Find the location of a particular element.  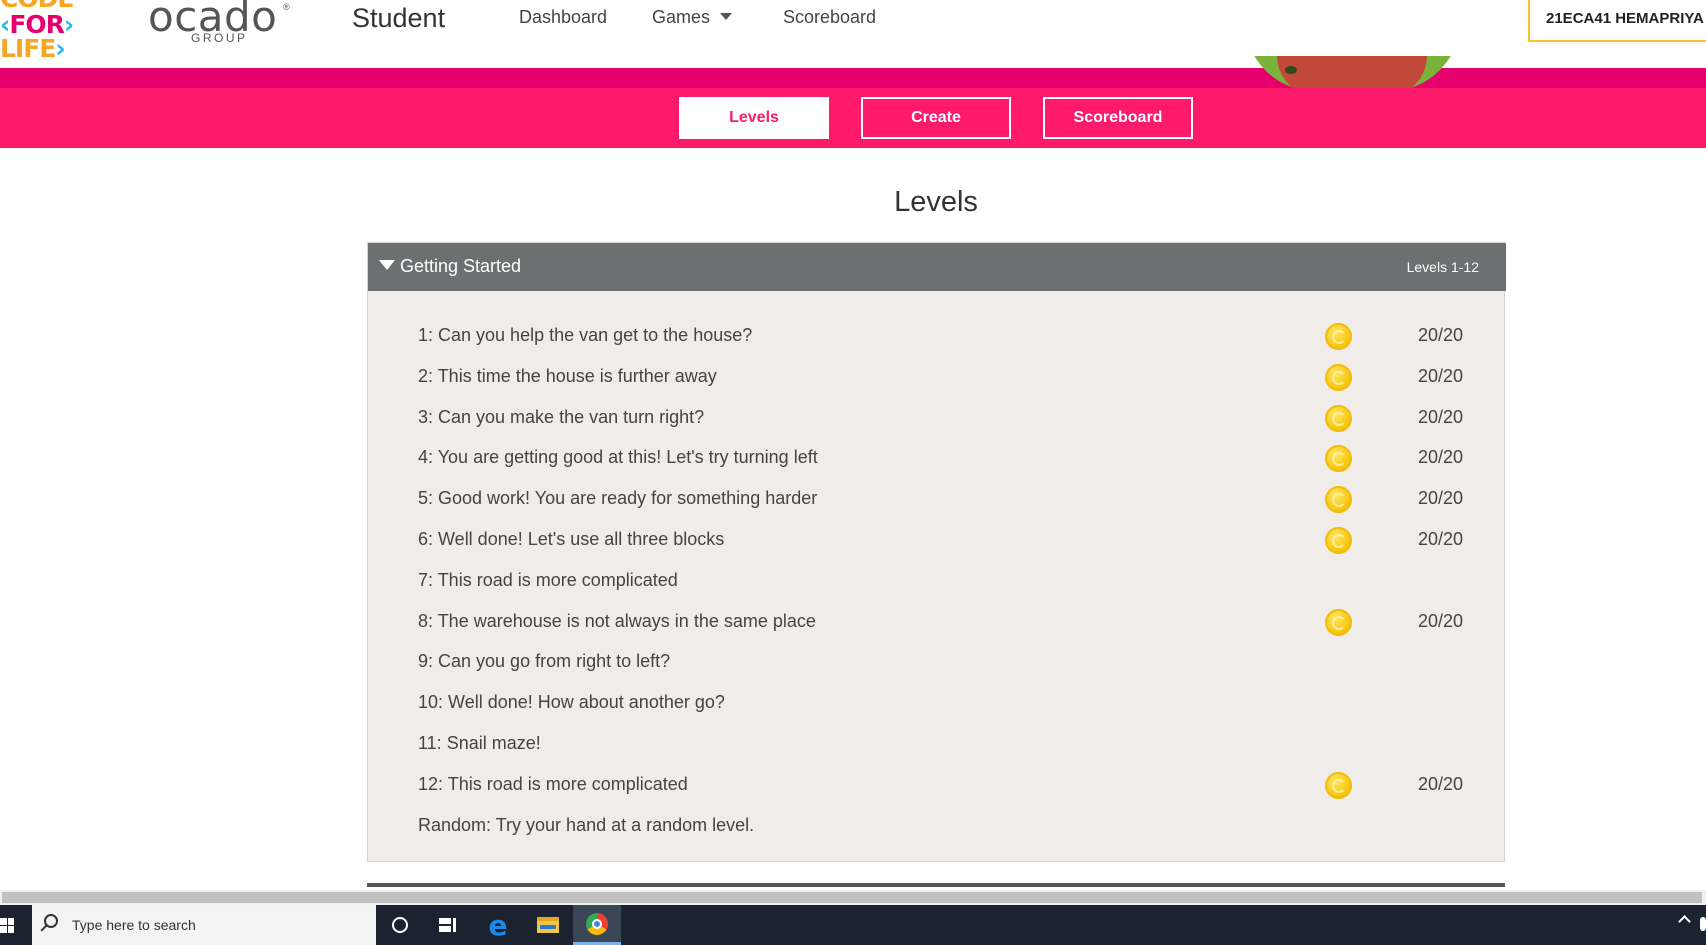

episode-range: Levels 1-12 is located at coordinates (1442, 267).